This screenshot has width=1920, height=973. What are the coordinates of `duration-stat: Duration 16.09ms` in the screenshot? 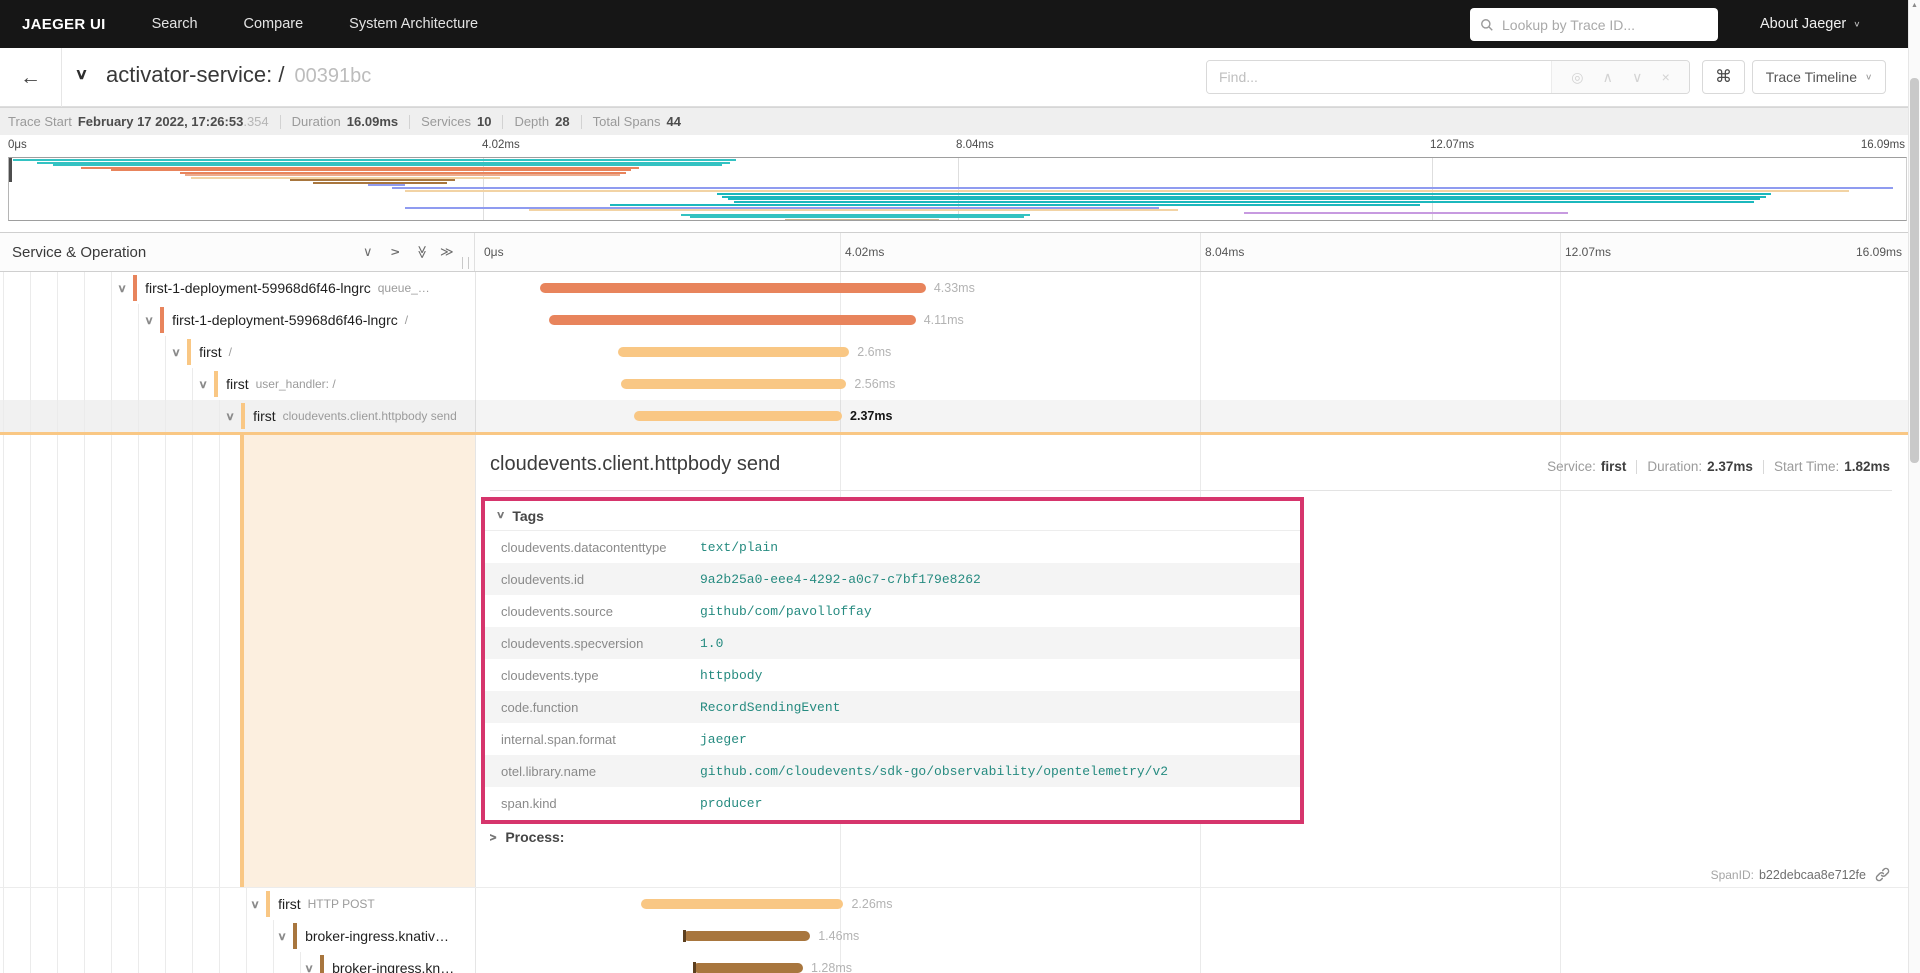 It's located at (345, 121).